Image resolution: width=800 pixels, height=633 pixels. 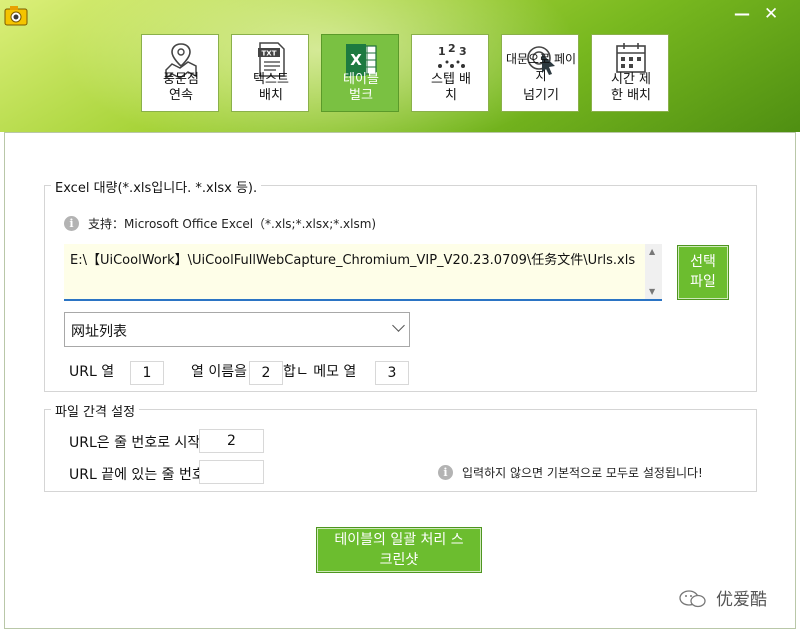 What do you see at coordinates (582, 473) in the screenshot?
I see `interval-hint-text: 입력하지 않으면 기본적으로 모두로 설정됩니다!` at bounding box center [582, 473].